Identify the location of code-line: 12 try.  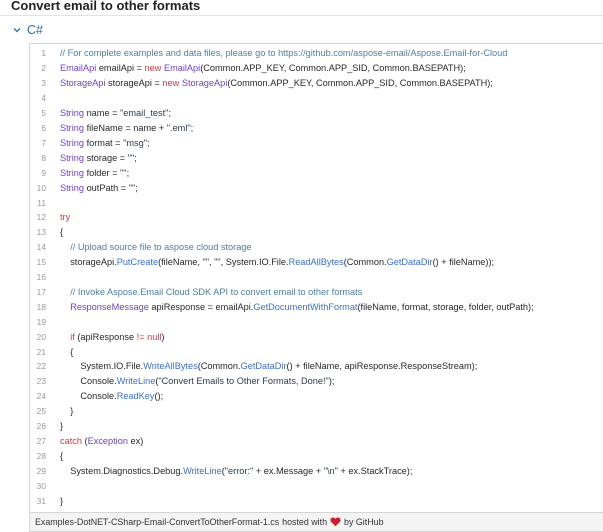
(316, 217).